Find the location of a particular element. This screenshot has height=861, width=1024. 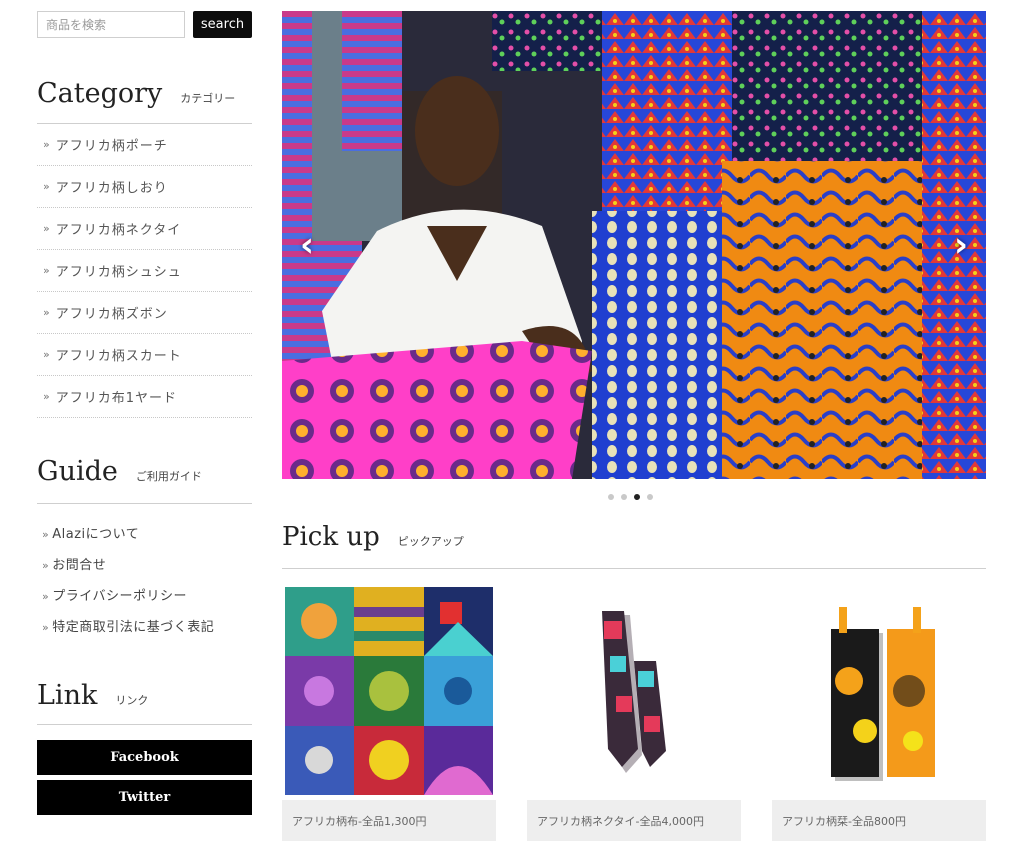

category-title: Category is located at coordinates (100, 93).